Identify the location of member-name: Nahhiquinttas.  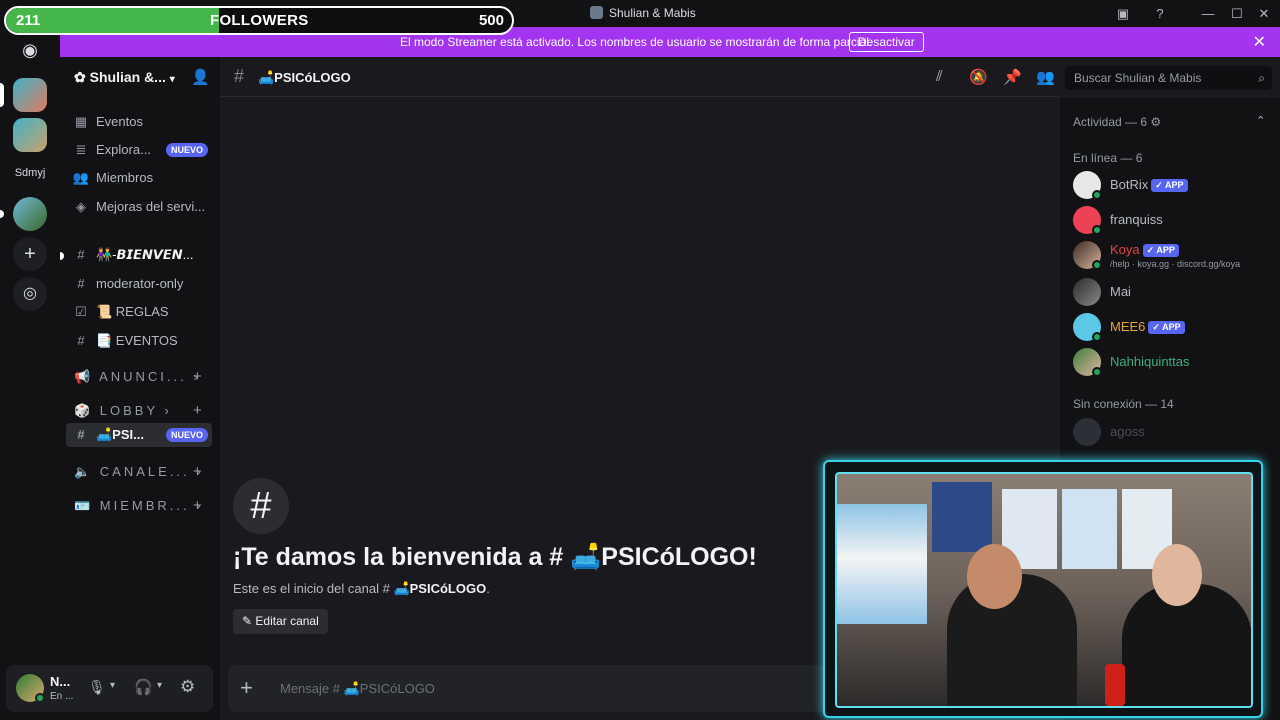
(1150, 361).